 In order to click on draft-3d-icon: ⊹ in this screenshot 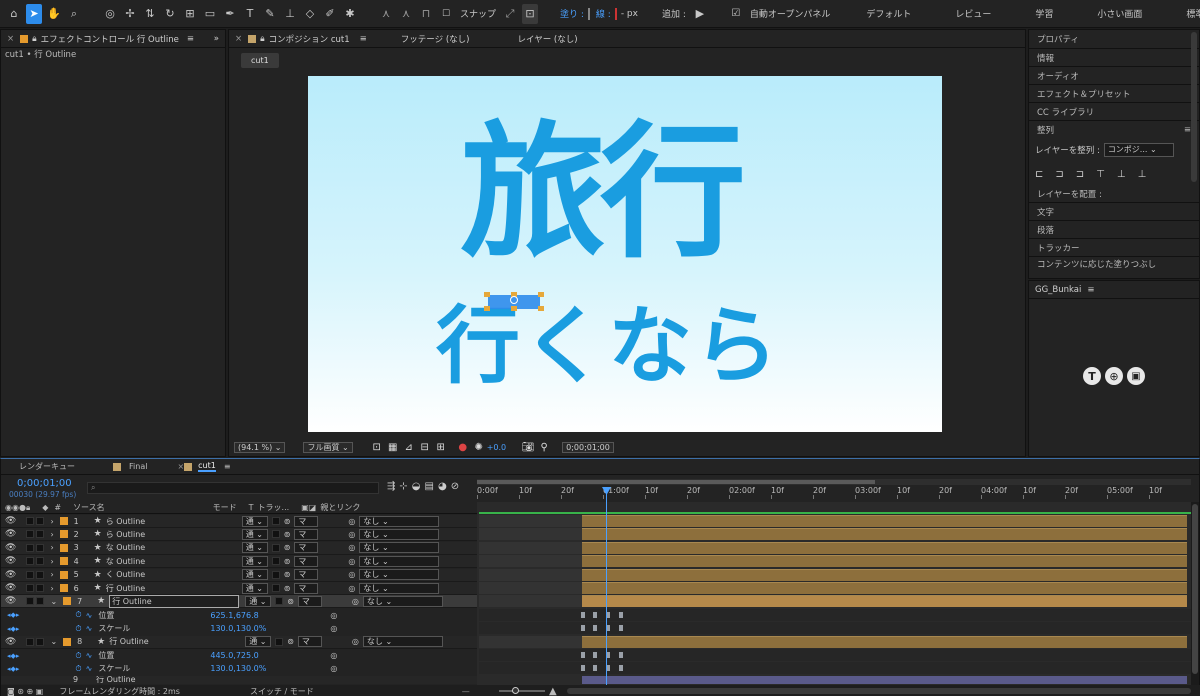, I will do `click(403, 486)`.